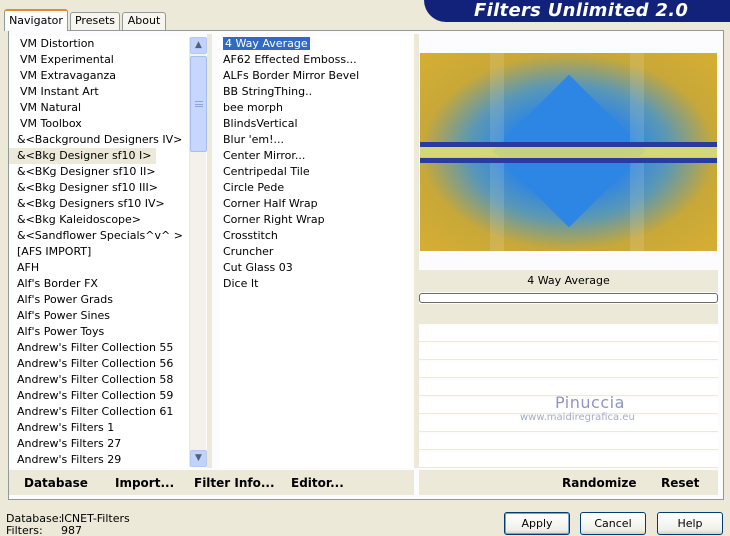 This screenshot has height=536, width=730. I want to click on filter-item: Circle Pede, so click(252, 188).